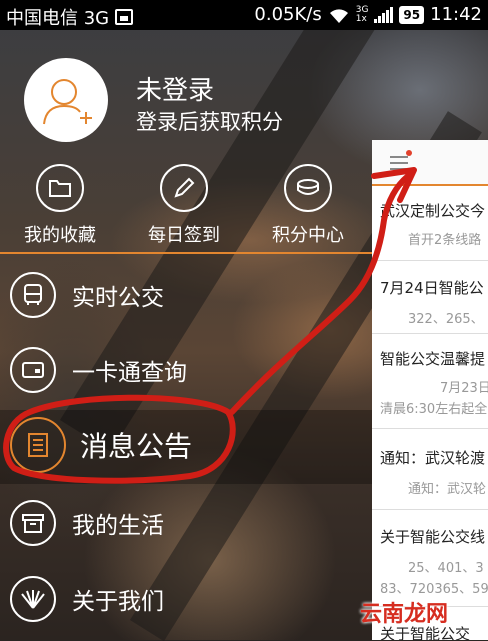 Image resolution: width=488 pixels, height=641 pixels. I want to click on status-bar: 中国电信 3G 0.05K/s 3G 1x 95 11:42, so click(244, 15).